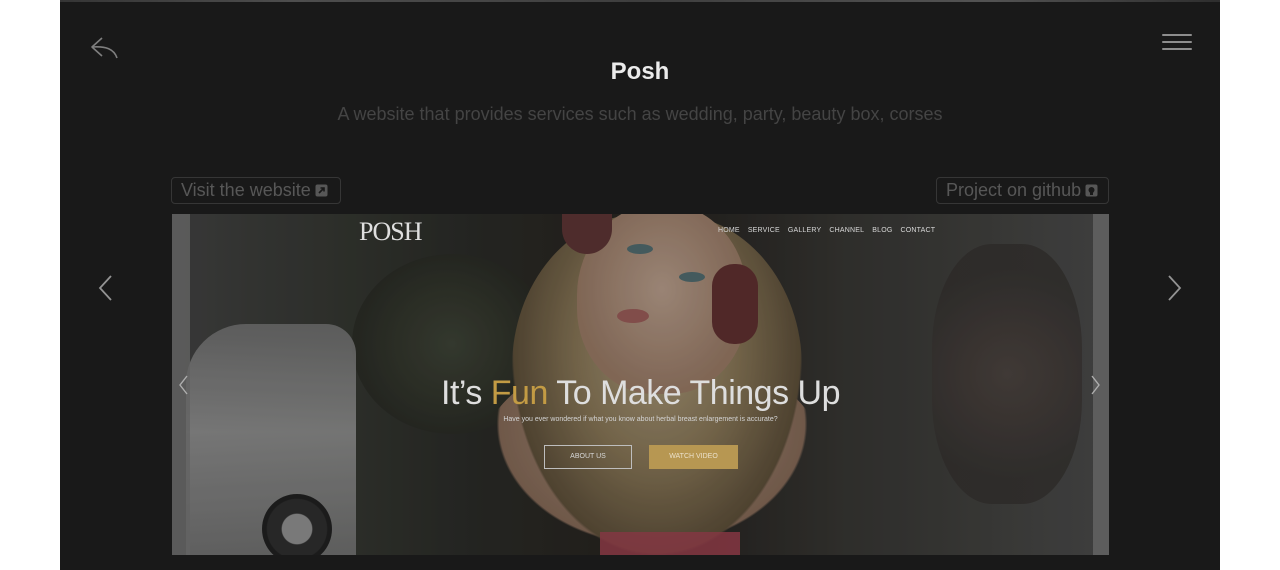  I want to click on preview-nav-service: SERVICE, so click(763, 230).